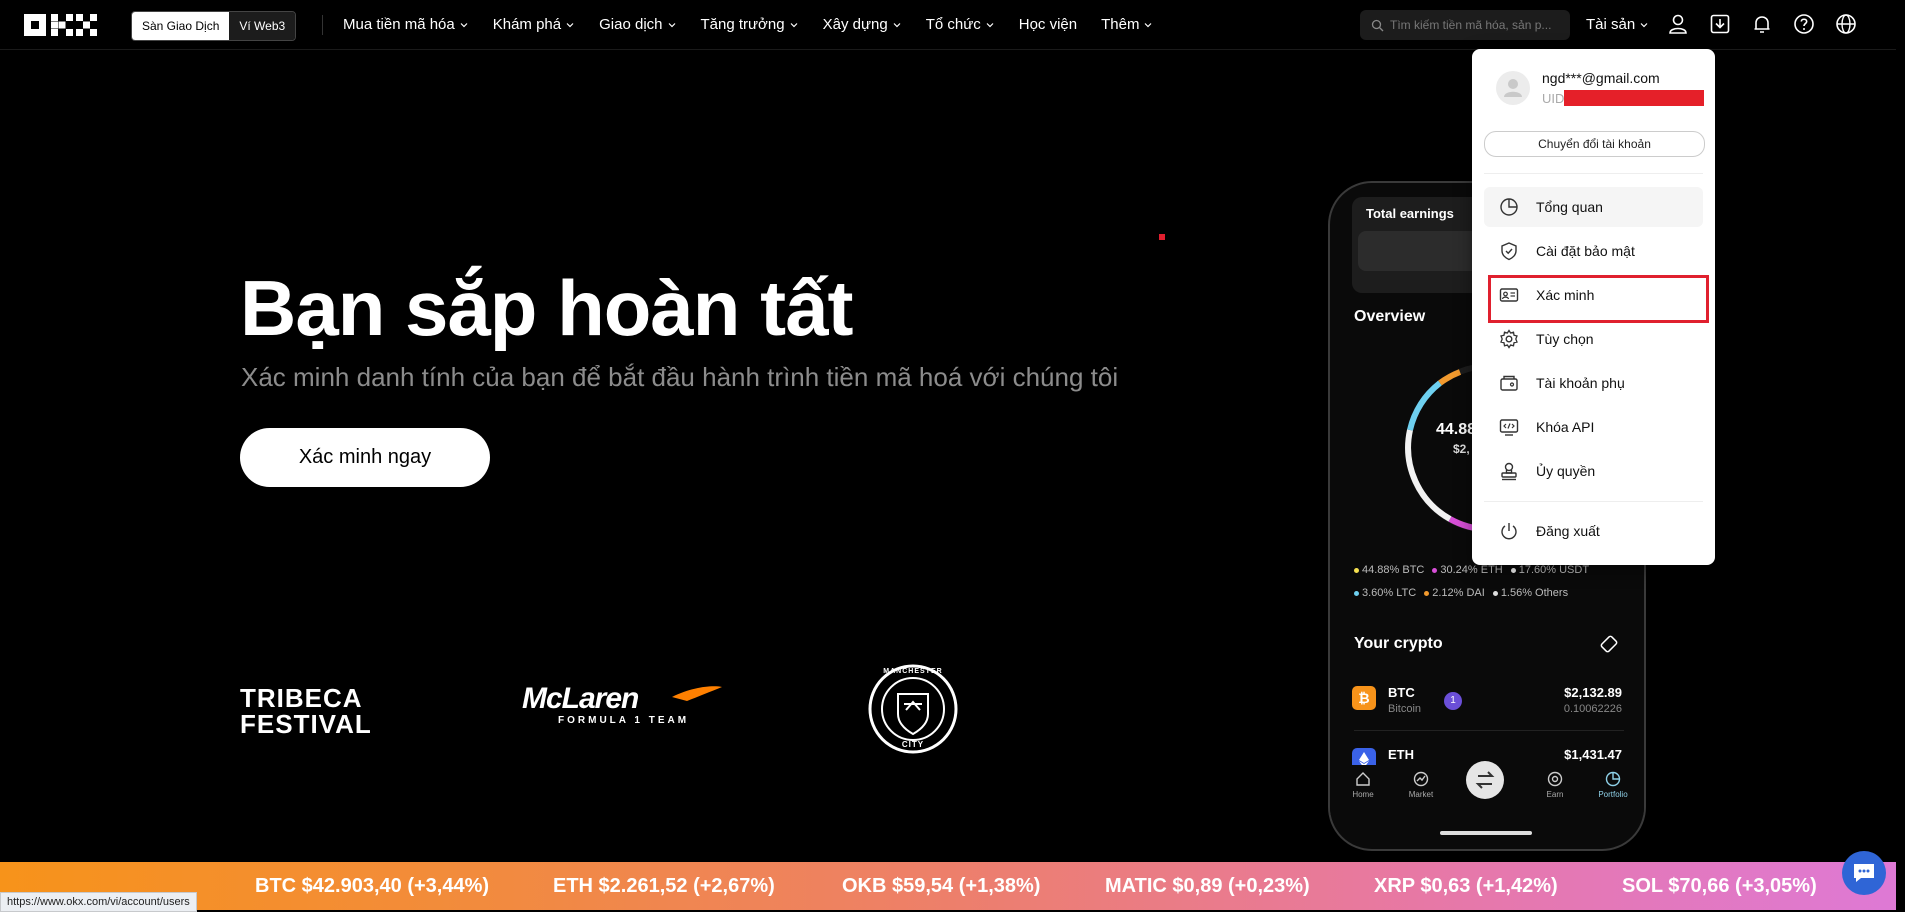 The image size is (1905, 912). I want to click on tab-label: Home, so click(1363, 794).